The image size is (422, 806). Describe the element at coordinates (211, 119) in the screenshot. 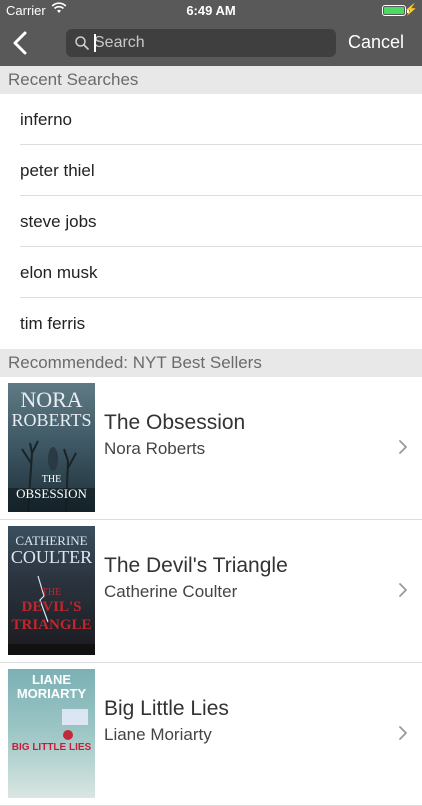

I see `recent-search-item: inferno` at that location.